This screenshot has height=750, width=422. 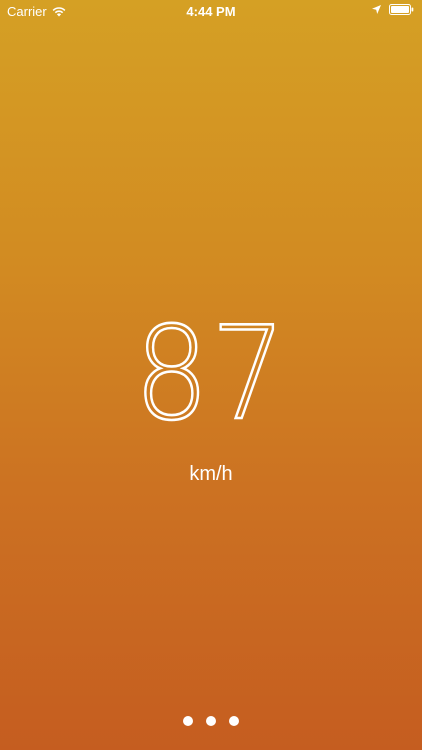 I want to click on status-right, so click(x=393, y=9).